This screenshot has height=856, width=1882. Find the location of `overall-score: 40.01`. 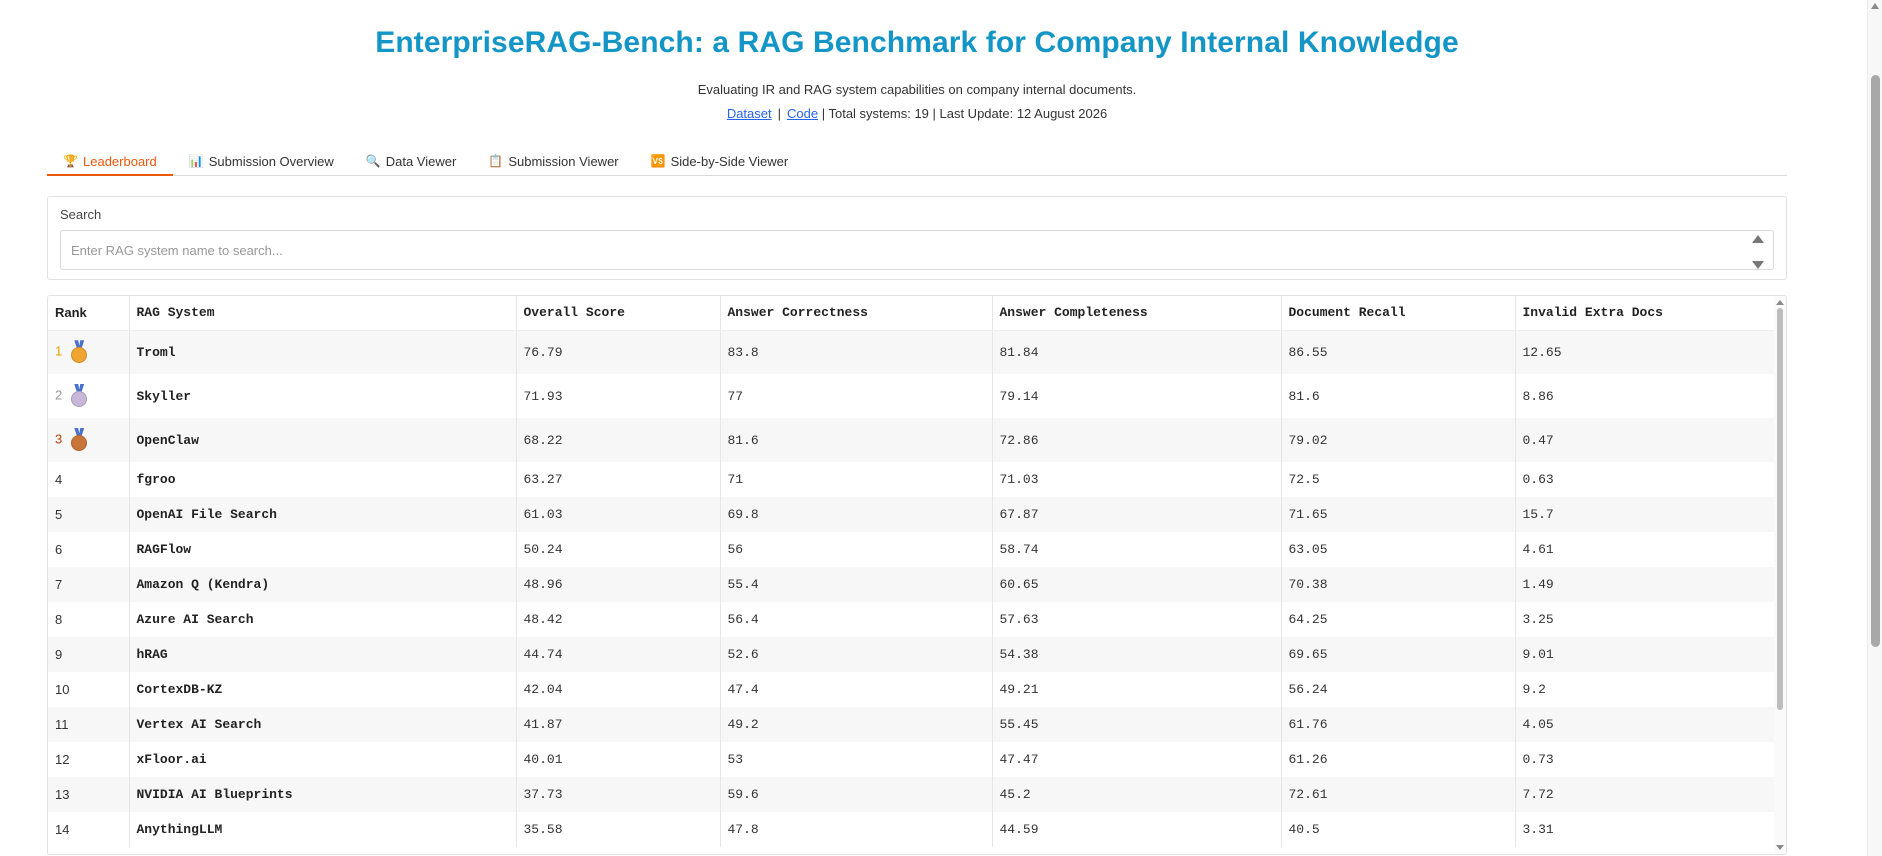

overall-score: 40.01 is located at coordinates (618, 759).